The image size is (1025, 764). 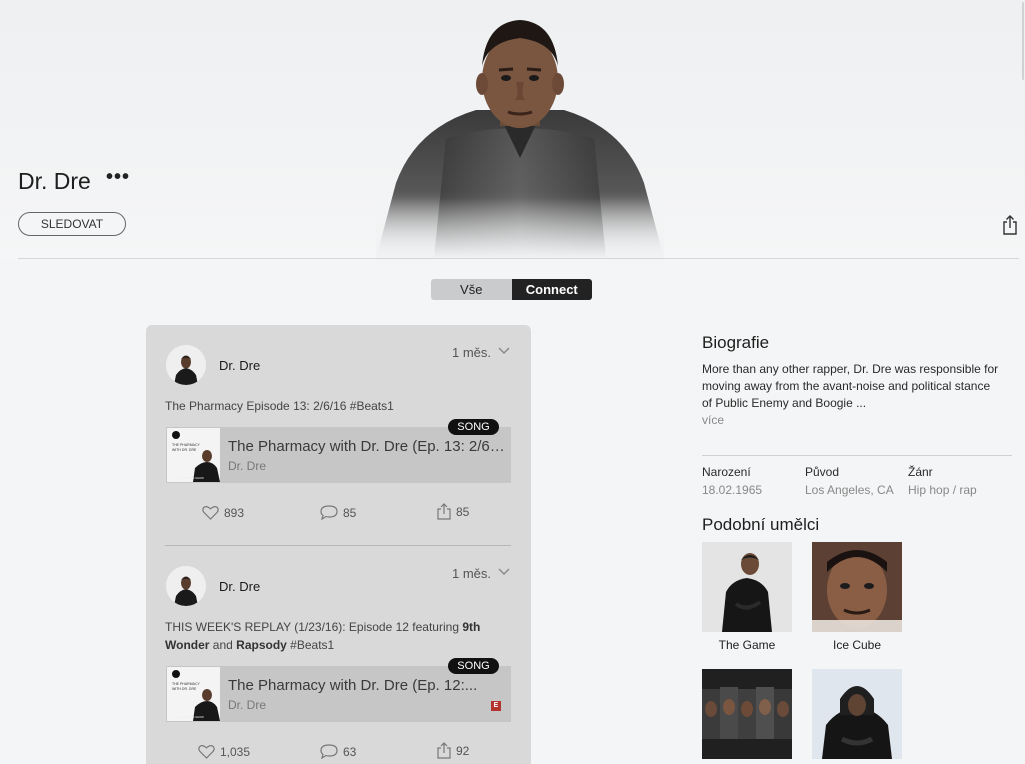 I want to click on follow-button: SLEDOVAT, so click(x=72, y=224).